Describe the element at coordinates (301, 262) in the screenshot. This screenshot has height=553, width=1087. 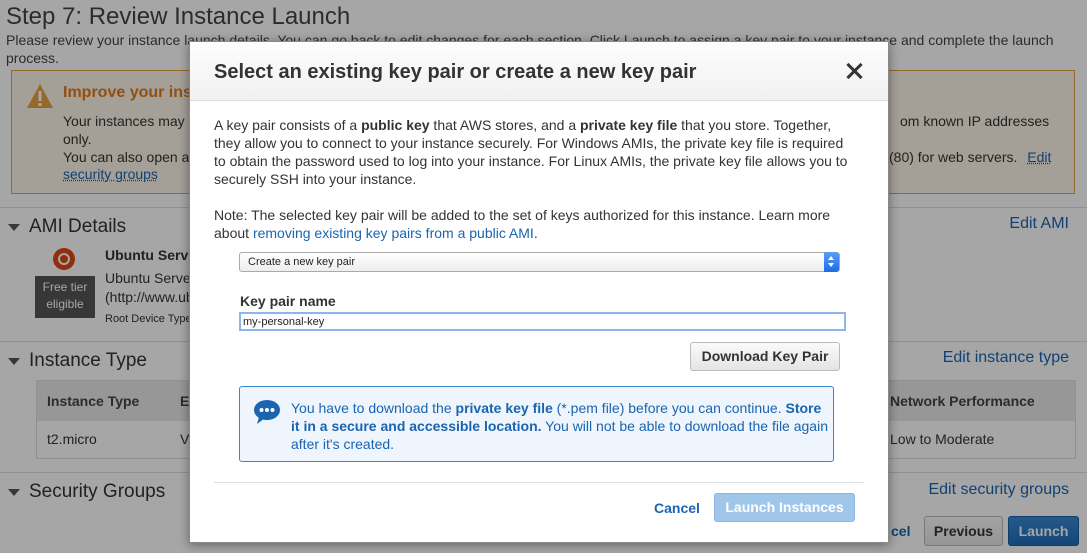
I see `select-value: Create a new key pair` at that location.